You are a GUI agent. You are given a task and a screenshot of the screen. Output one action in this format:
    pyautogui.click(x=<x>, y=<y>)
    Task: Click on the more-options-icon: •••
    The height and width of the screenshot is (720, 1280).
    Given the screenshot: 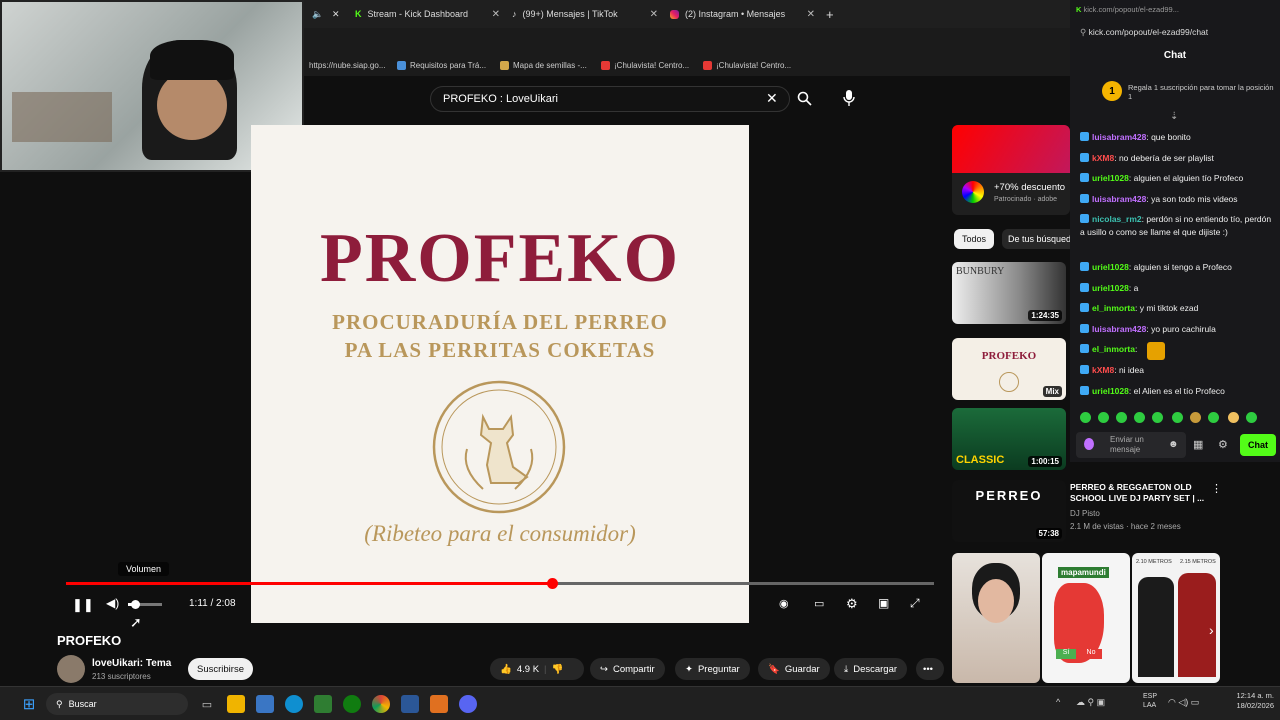 What is the action you would take?
    pyautogui.click(x=930, y=669)
    